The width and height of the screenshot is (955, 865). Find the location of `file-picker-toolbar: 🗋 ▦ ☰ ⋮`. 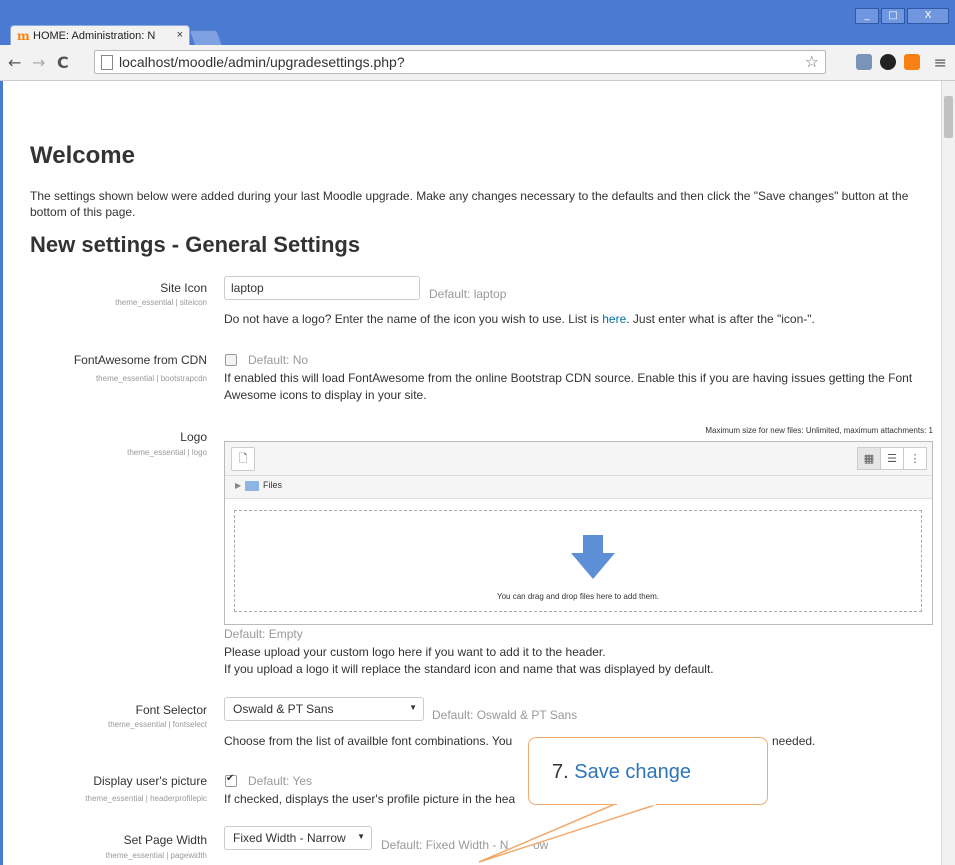

file-picker-toolbar: 🗋 ▦ ☰ ⋮ is located at coordinates (578, 459).